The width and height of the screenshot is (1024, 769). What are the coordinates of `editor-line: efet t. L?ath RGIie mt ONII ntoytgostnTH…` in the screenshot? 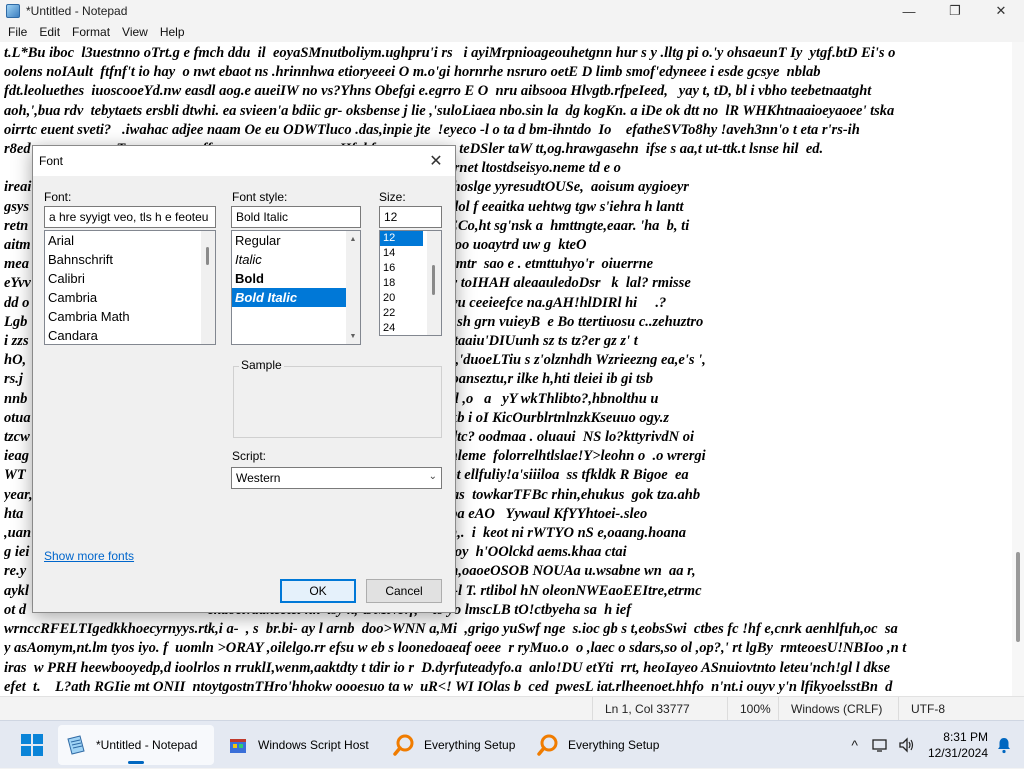 It's located at (448, 686).